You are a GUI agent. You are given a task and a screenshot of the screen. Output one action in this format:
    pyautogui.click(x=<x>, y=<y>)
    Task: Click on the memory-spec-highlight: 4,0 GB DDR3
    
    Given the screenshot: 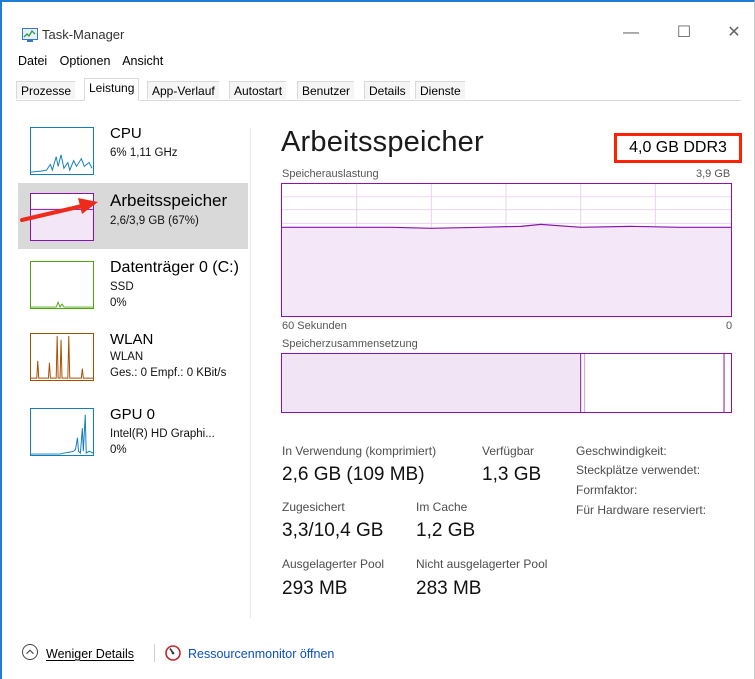 What is the action you would take?
    pyautogui.click(x=678, y=148)
    